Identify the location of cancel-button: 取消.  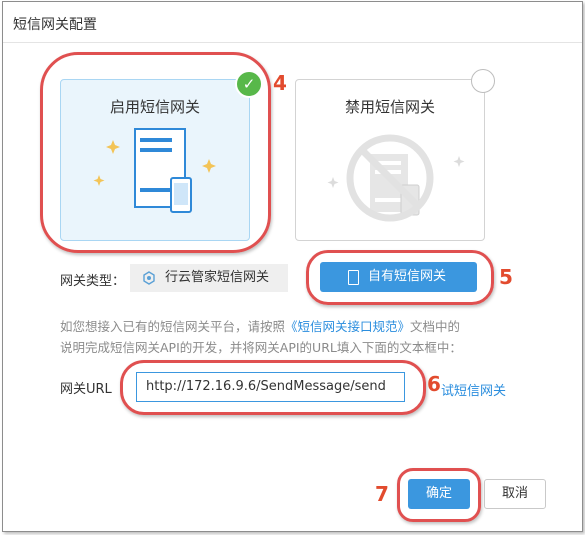
(515, 494).